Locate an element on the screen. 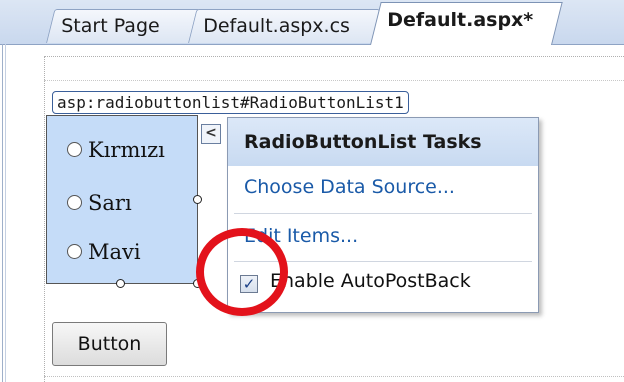 The width and height of the screenshot is (624, 382). tab-default-aspx: Default.aspx* is located at coordinates (466, 23).